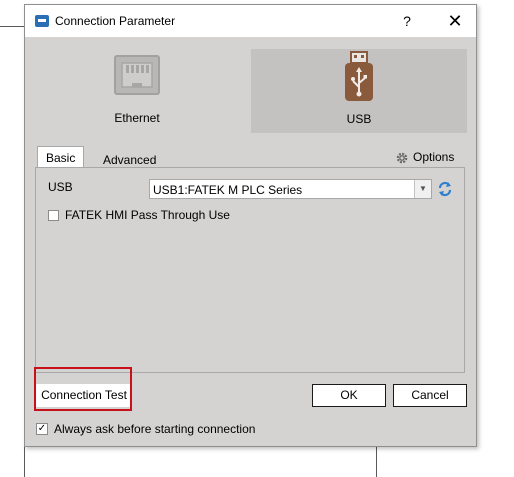  I want to click on tab-basic: Basic, so click(61, 157).